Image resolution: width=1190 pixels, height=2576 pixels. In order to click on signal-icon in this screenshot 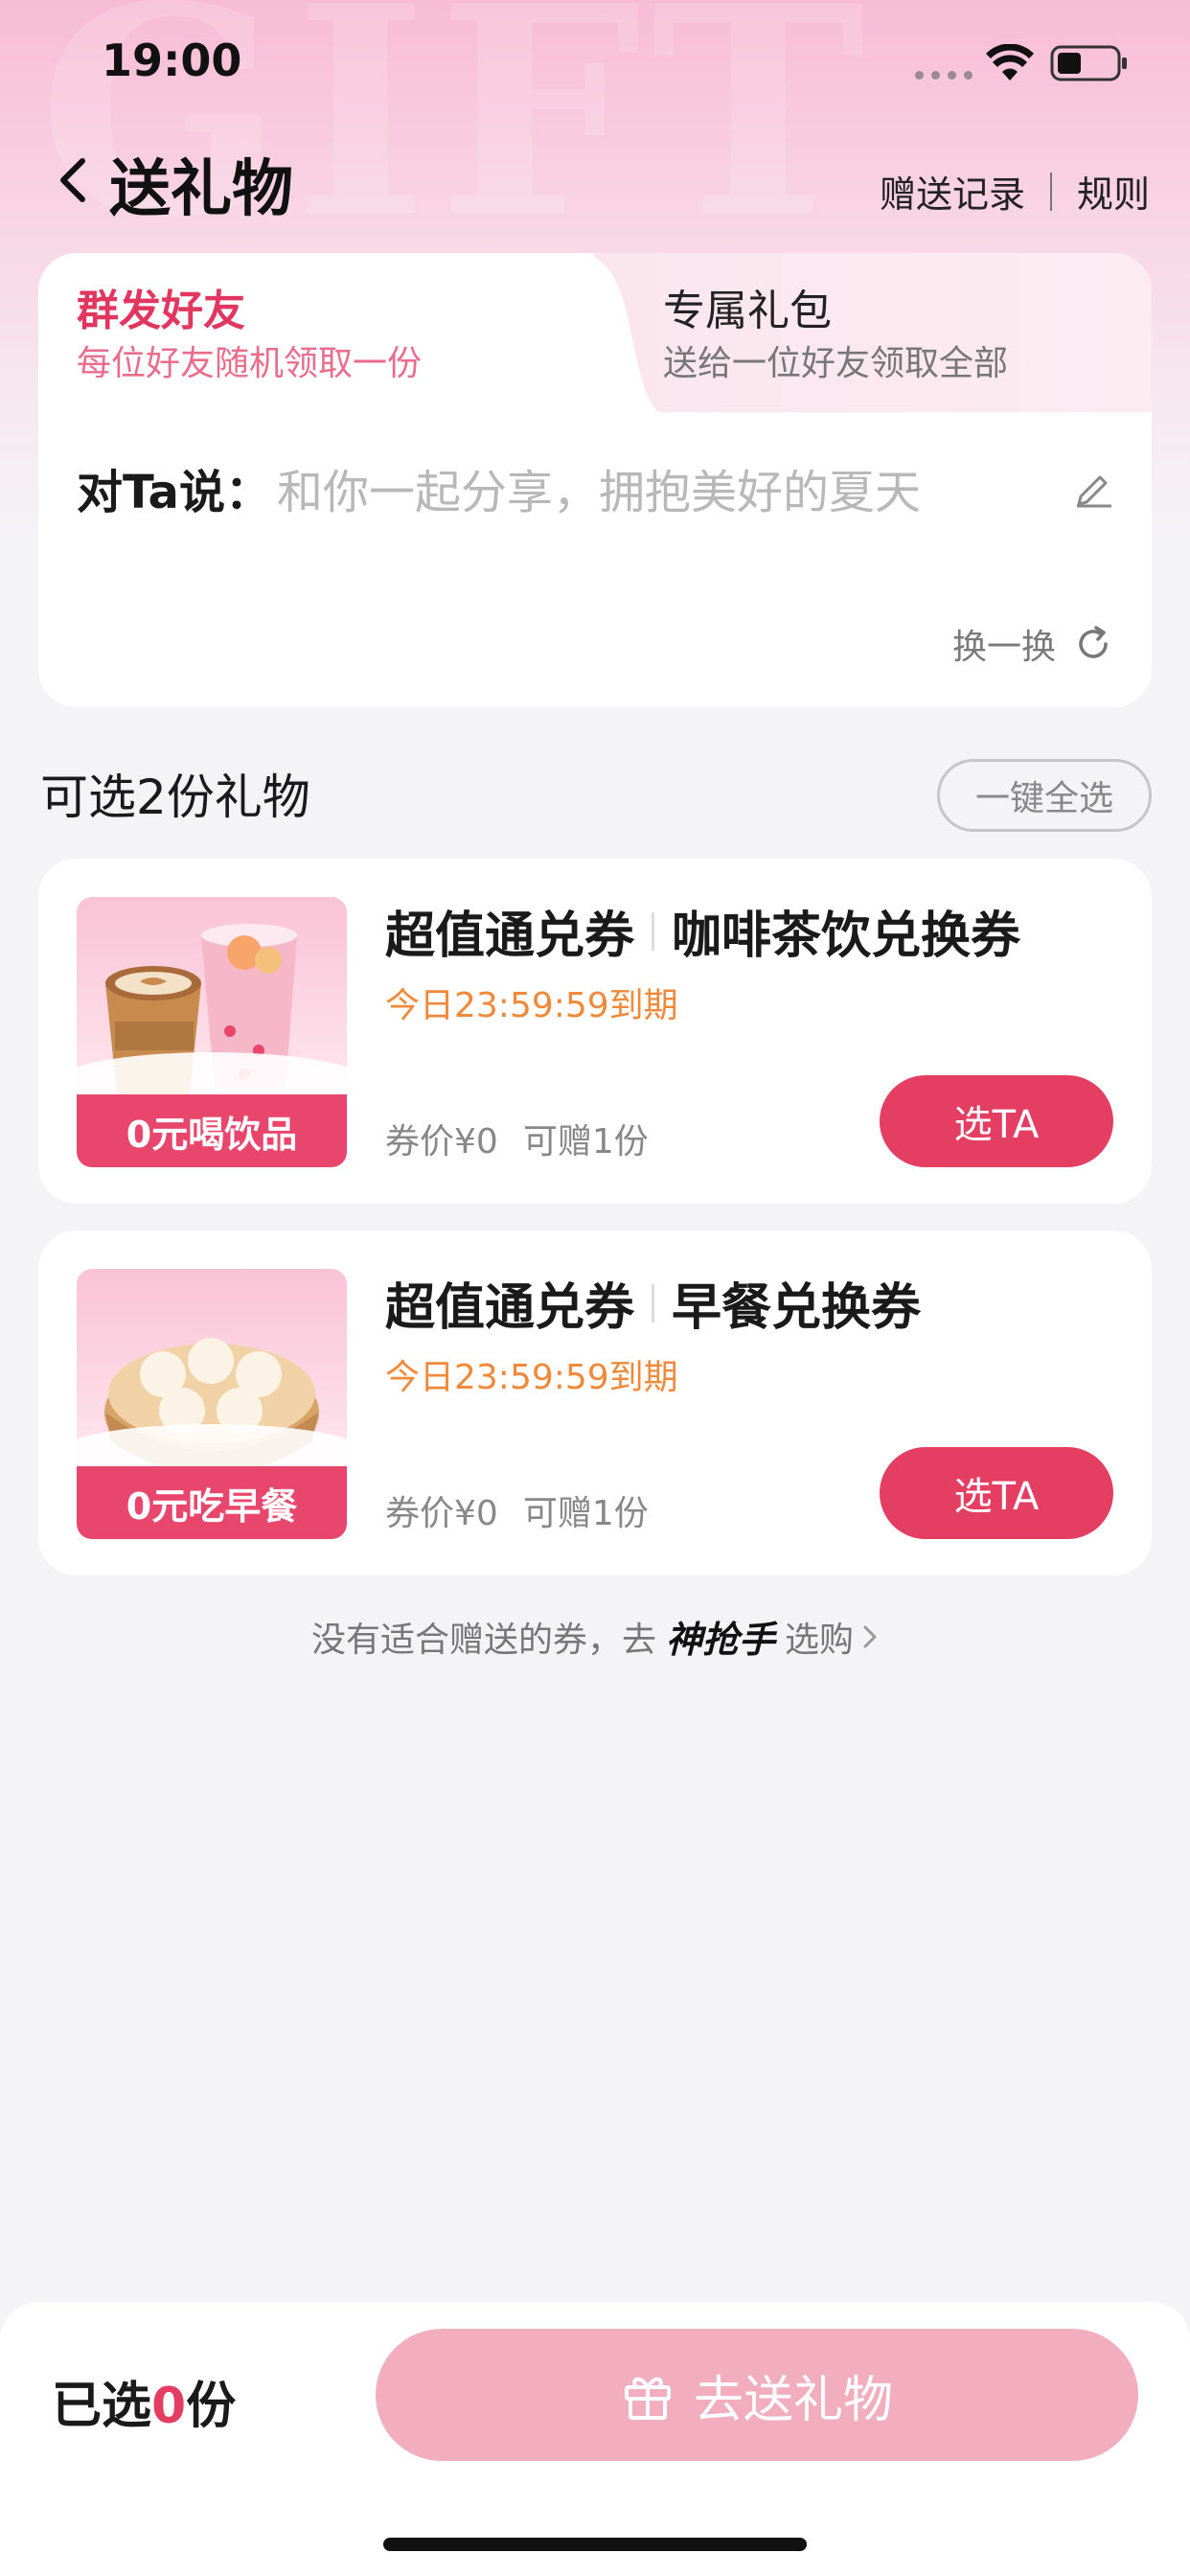, I will do `click(944, 75)`.